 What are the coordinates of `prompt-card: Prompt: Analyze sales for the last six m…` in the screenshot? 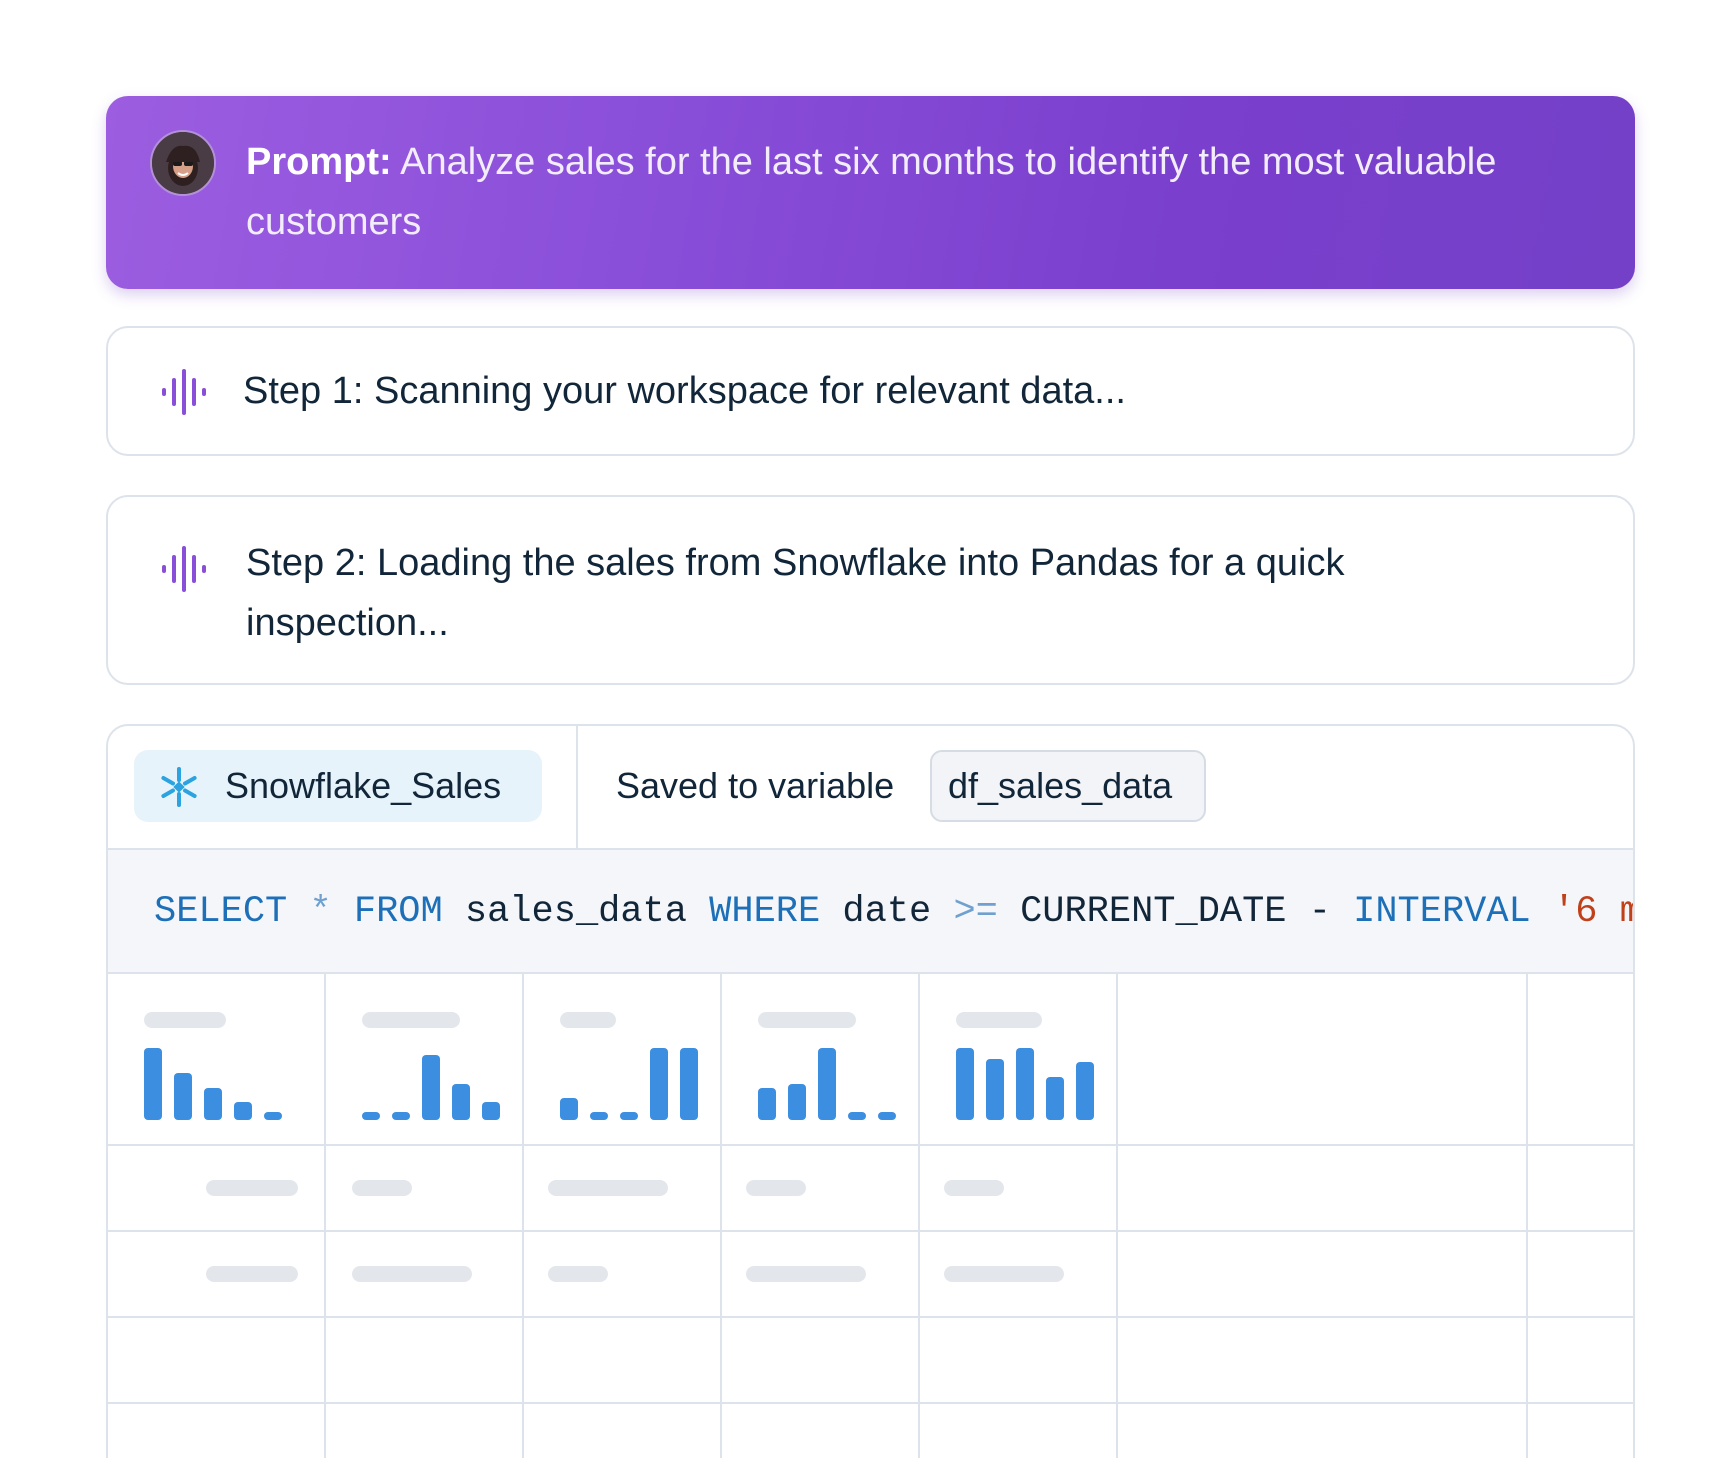 It's located at (870, 192).